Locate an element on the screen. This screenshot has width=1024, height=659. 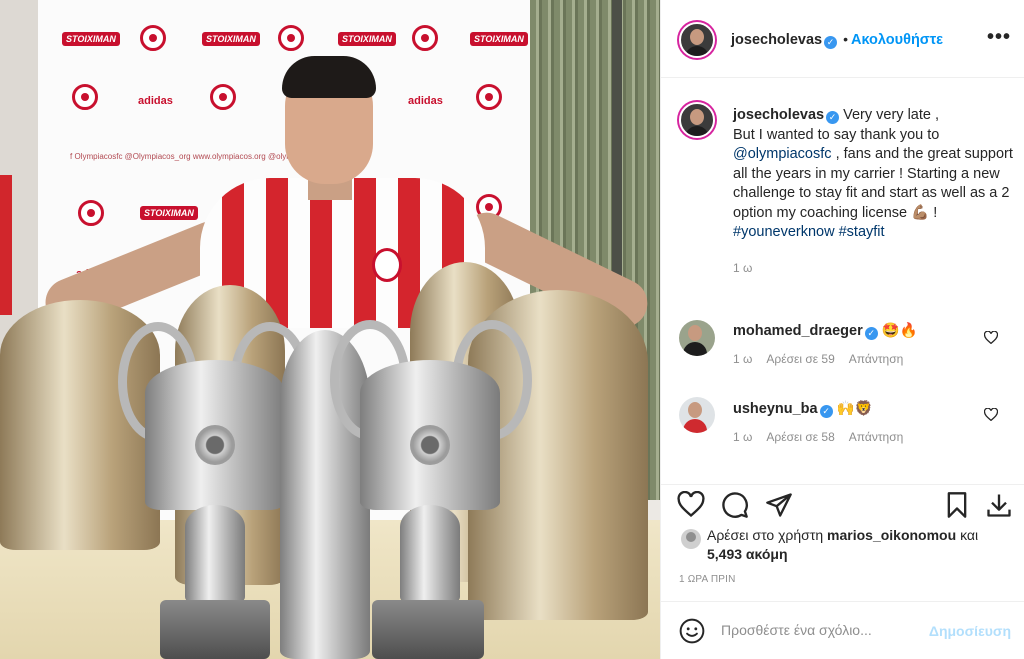
player-hair is located at coordinates (329, 77).